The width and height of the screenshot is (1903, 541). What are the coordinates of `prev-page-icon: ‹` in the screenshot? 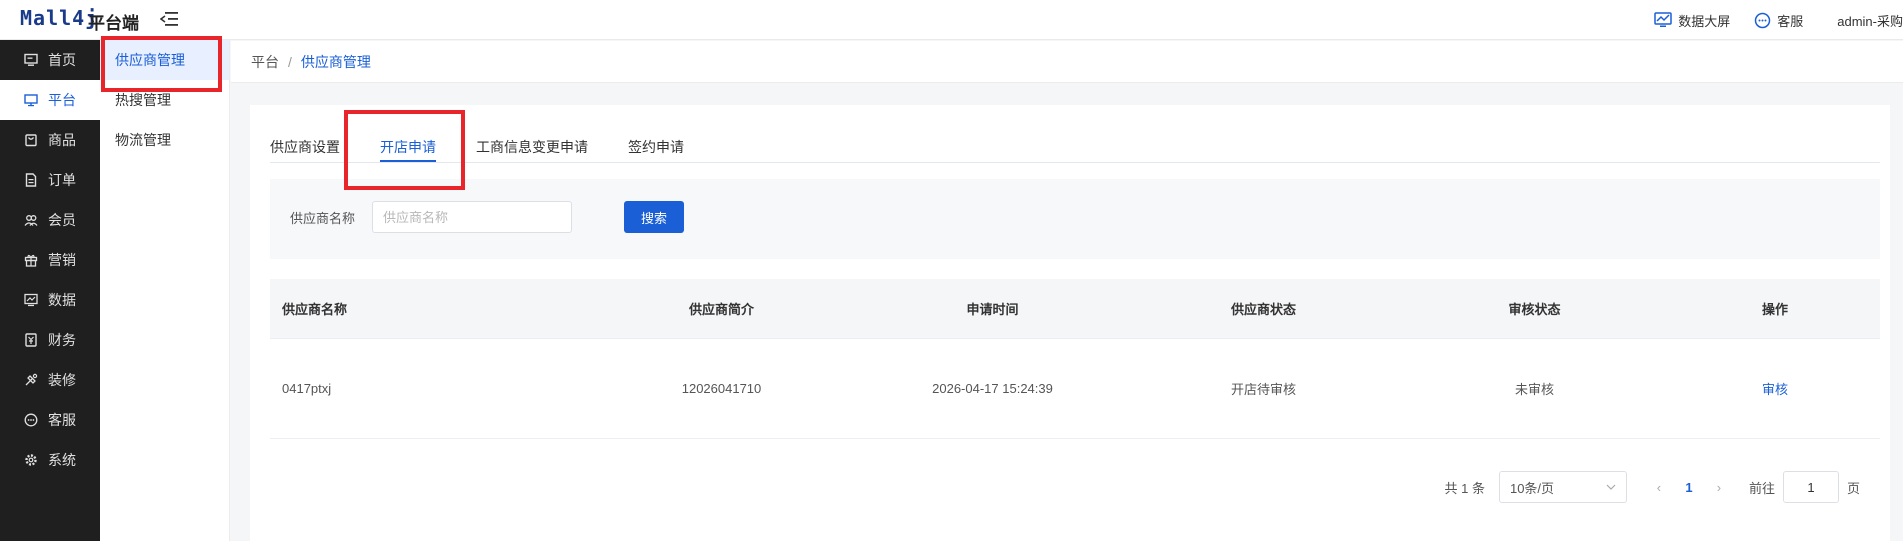 It's located at (1659, 487).